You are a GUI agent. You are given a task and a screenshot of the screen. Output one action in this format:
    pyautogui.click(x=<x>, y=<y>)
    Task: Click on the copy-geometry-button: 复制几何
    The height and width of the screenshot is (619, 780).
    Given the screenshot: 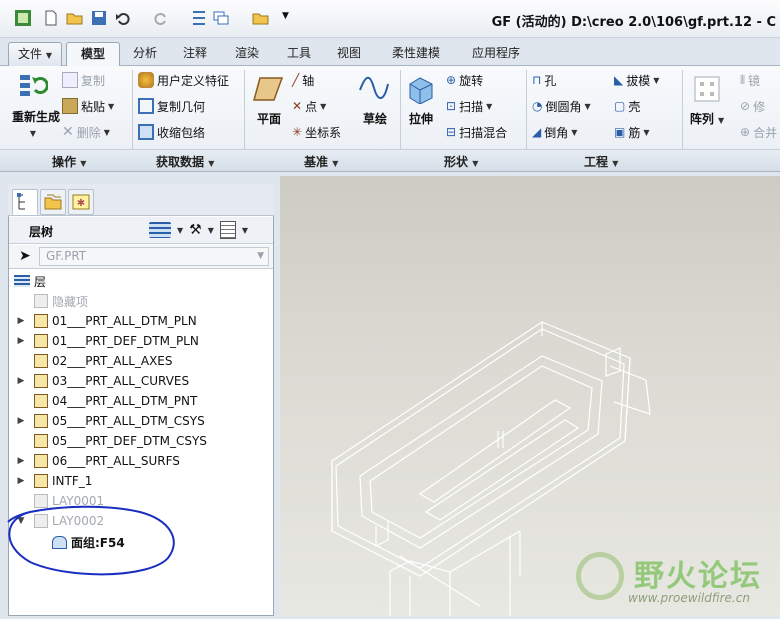 What is the action you would take?
    pyautogui.click(x=171, y=106)
    